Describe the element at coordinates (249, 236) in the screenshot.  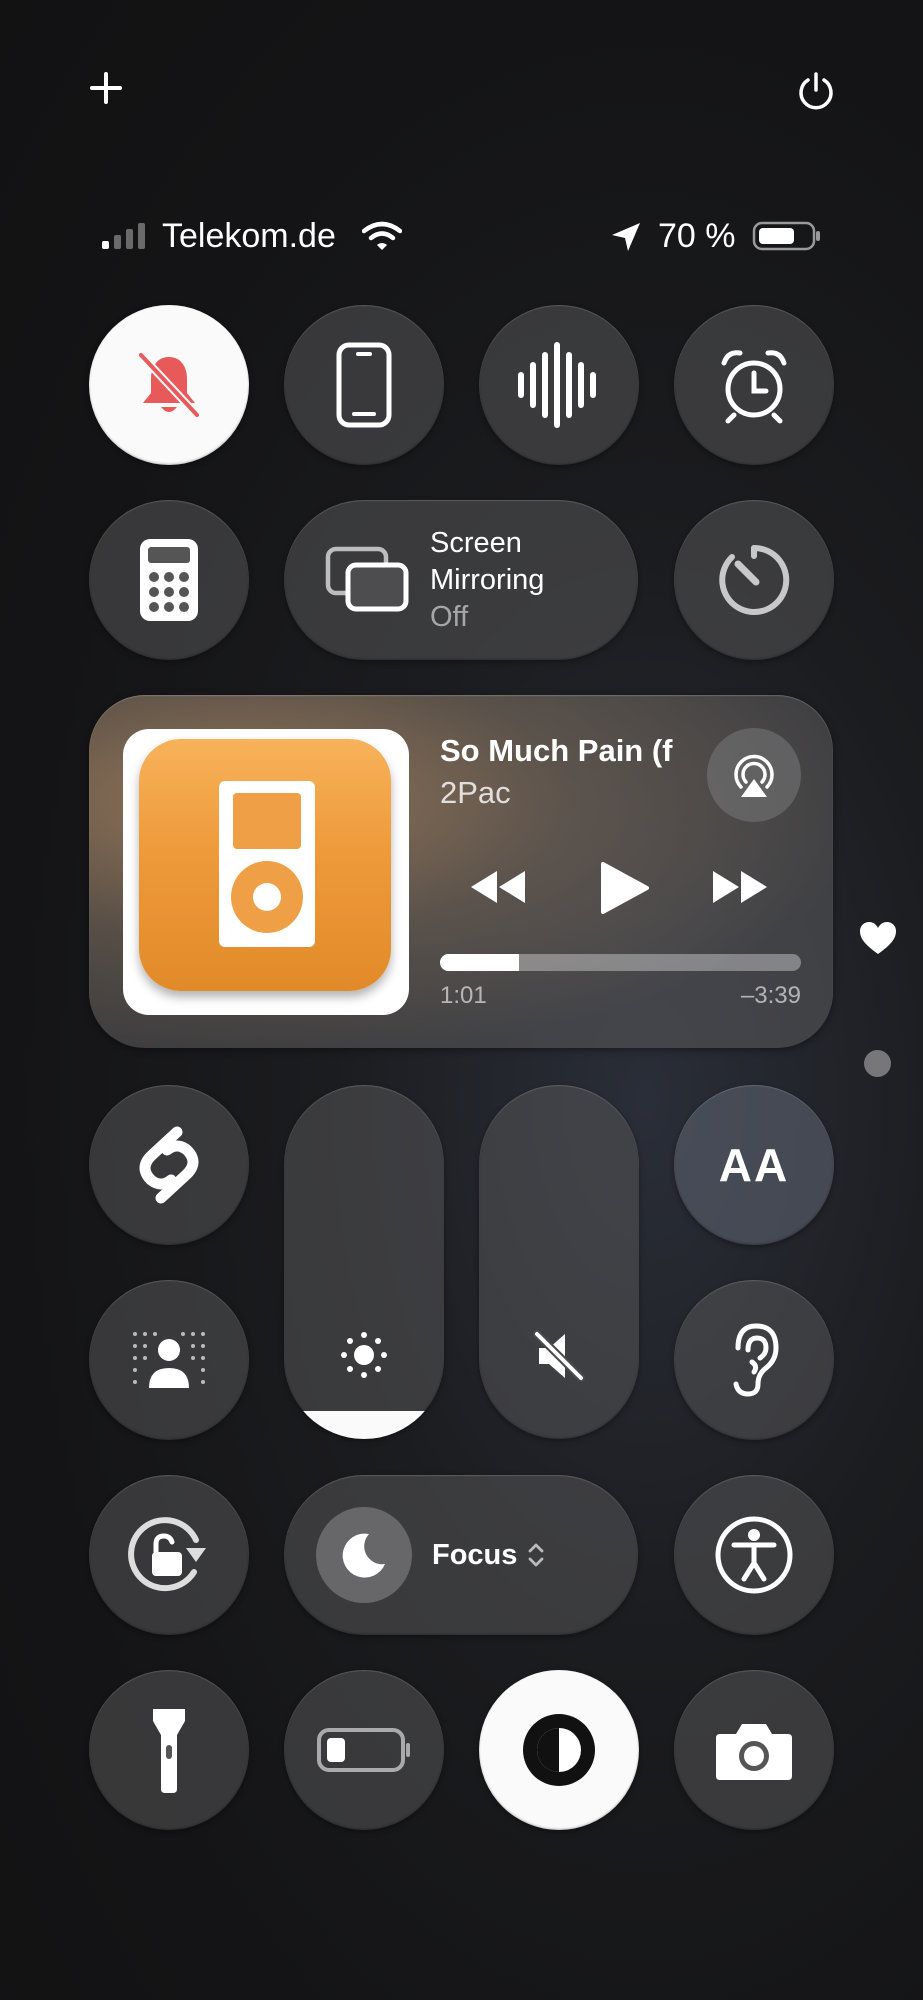
I see `carrier-label: Telekom.de` at that location.